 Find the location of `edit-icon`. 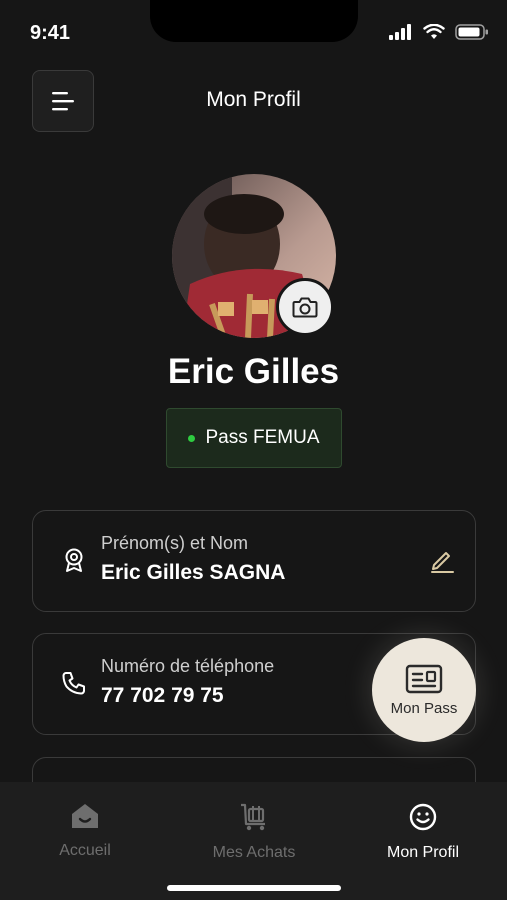

edit-icon is located at coordinates (442, 560).